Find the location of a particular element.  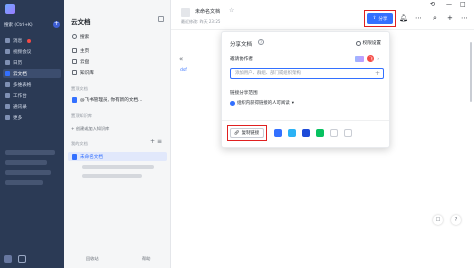

chevron-down-icon: ▾ is located at coordinates (292, 103).